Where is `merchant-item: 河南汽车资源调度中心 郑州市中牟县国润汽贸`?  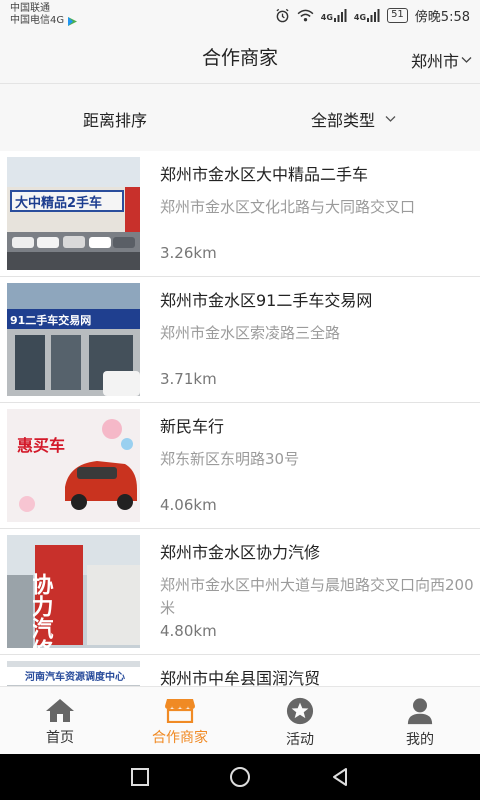
merchant-item: 河南汽车资源调度中心 郑州市中牟县国润汽贸 is located at coordinates (240, 670).